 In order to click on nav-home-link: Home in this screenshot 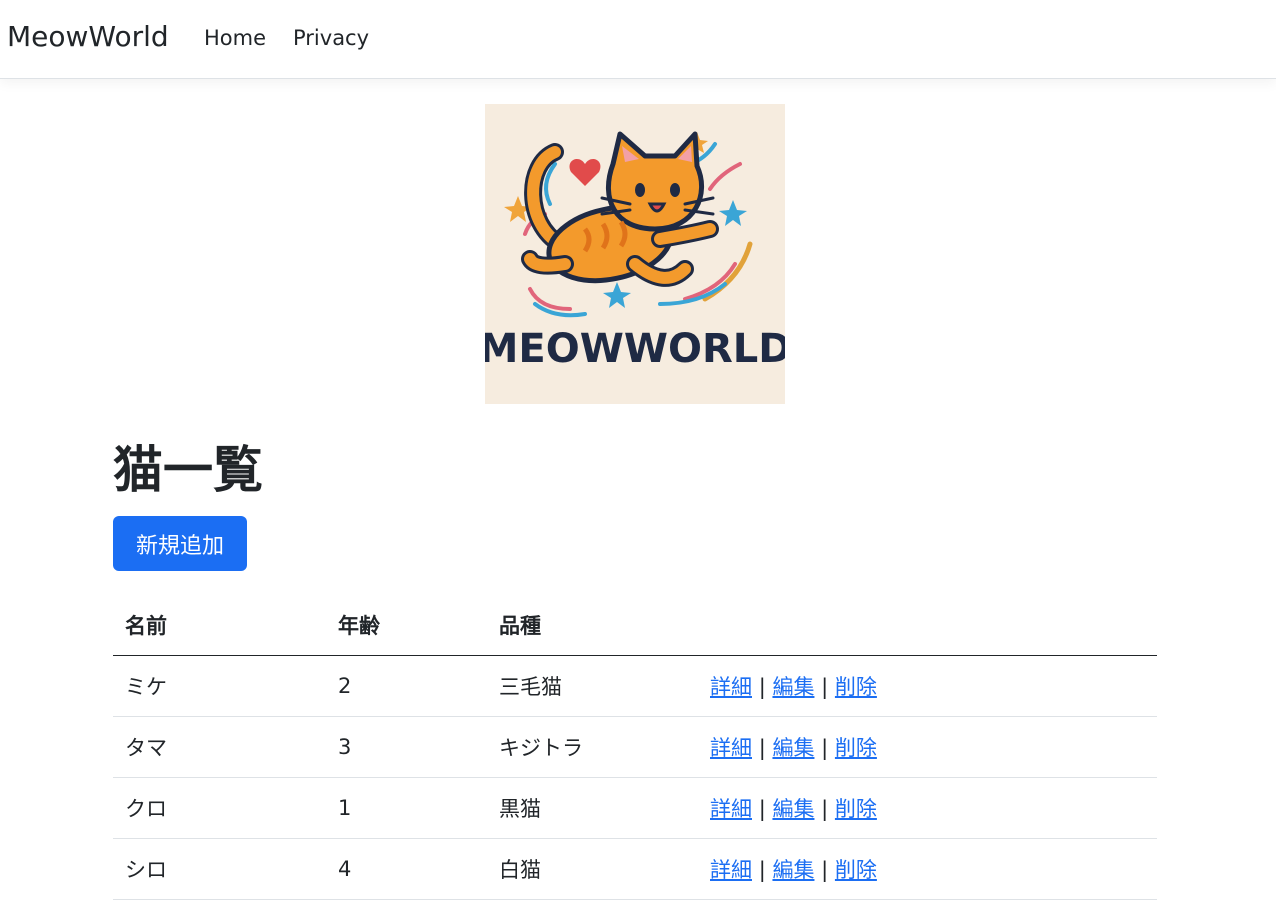, I will do `click(235, 38)`.